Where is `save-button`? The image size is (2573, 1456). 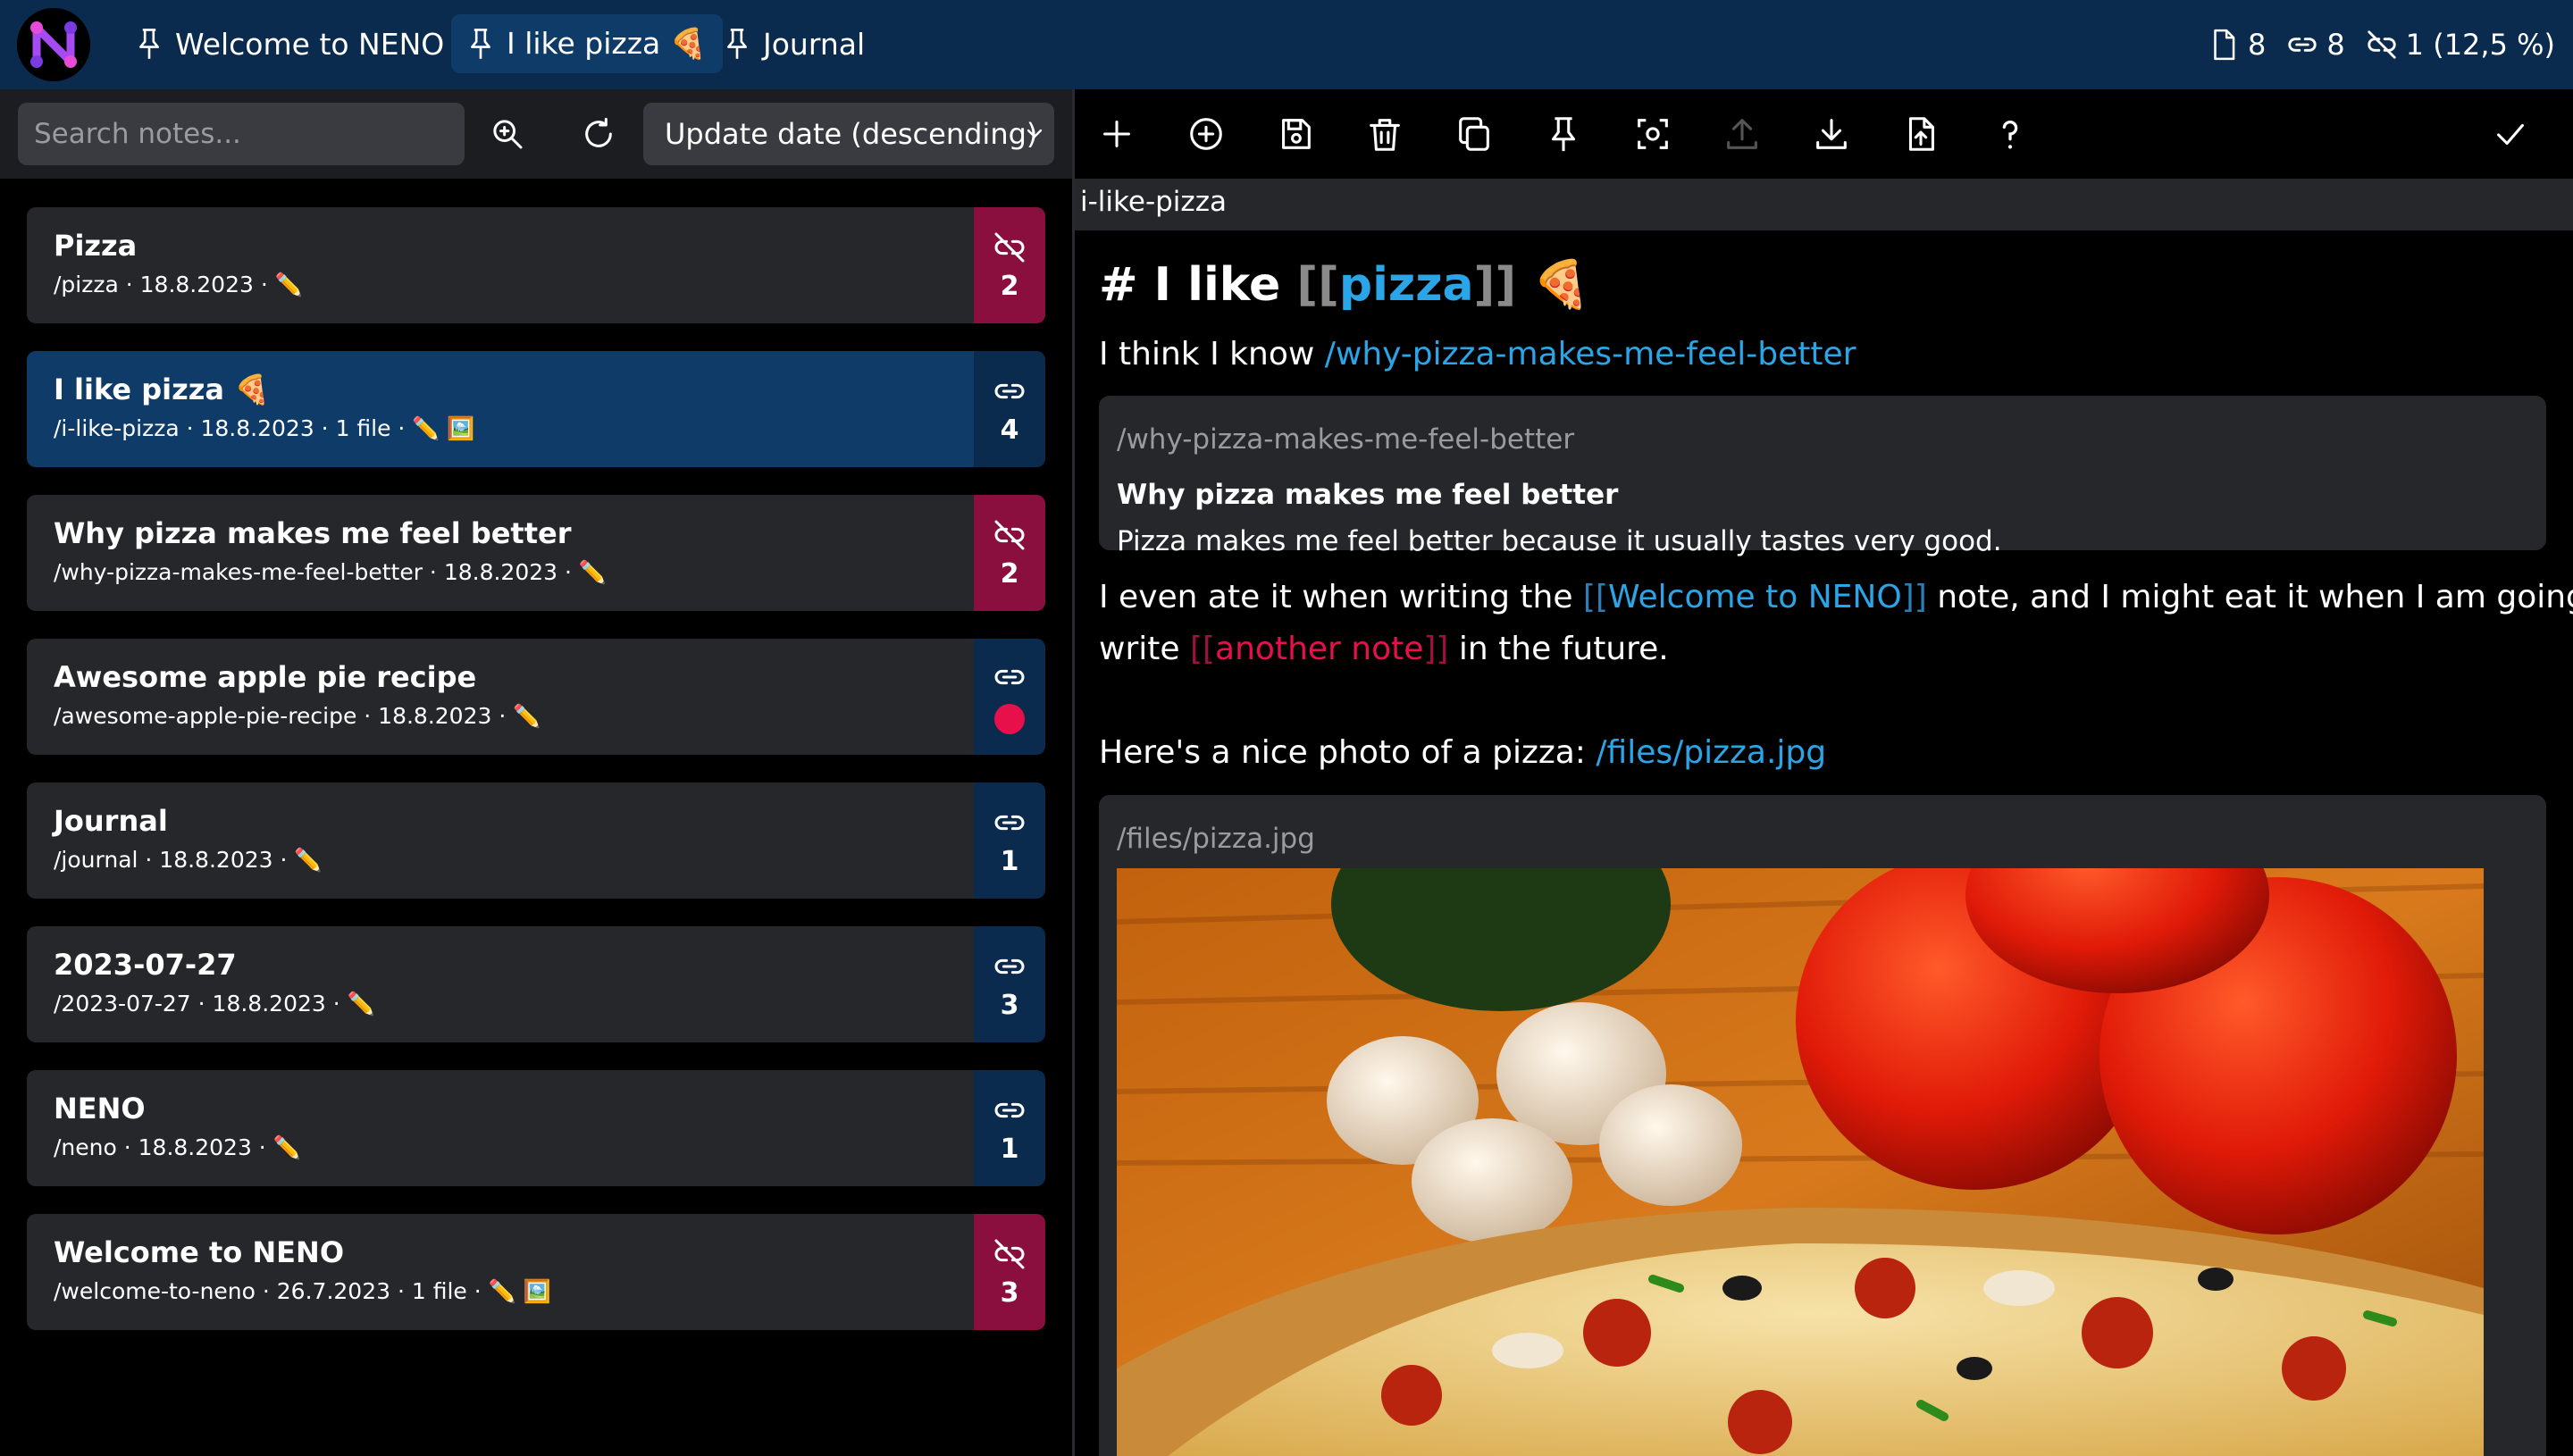
save-button is located at coordinates (1295, 134).